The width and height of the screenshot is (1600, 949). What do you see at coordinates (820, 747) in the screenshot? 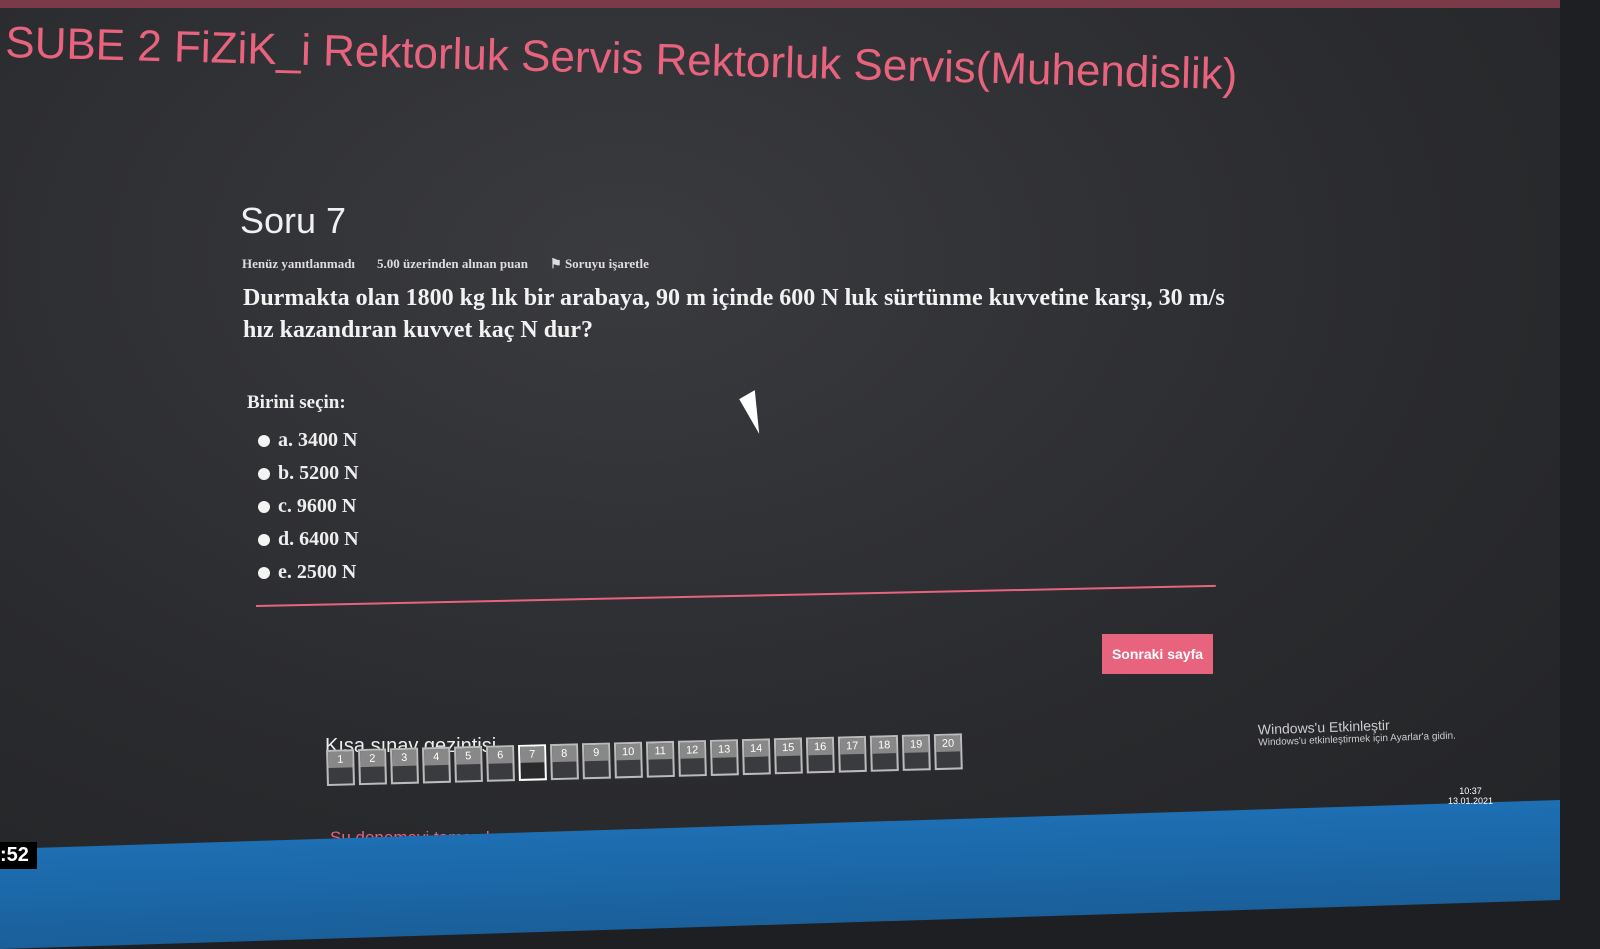
I see `quiz-nav-number: 16` at bounding box center [820, 747].